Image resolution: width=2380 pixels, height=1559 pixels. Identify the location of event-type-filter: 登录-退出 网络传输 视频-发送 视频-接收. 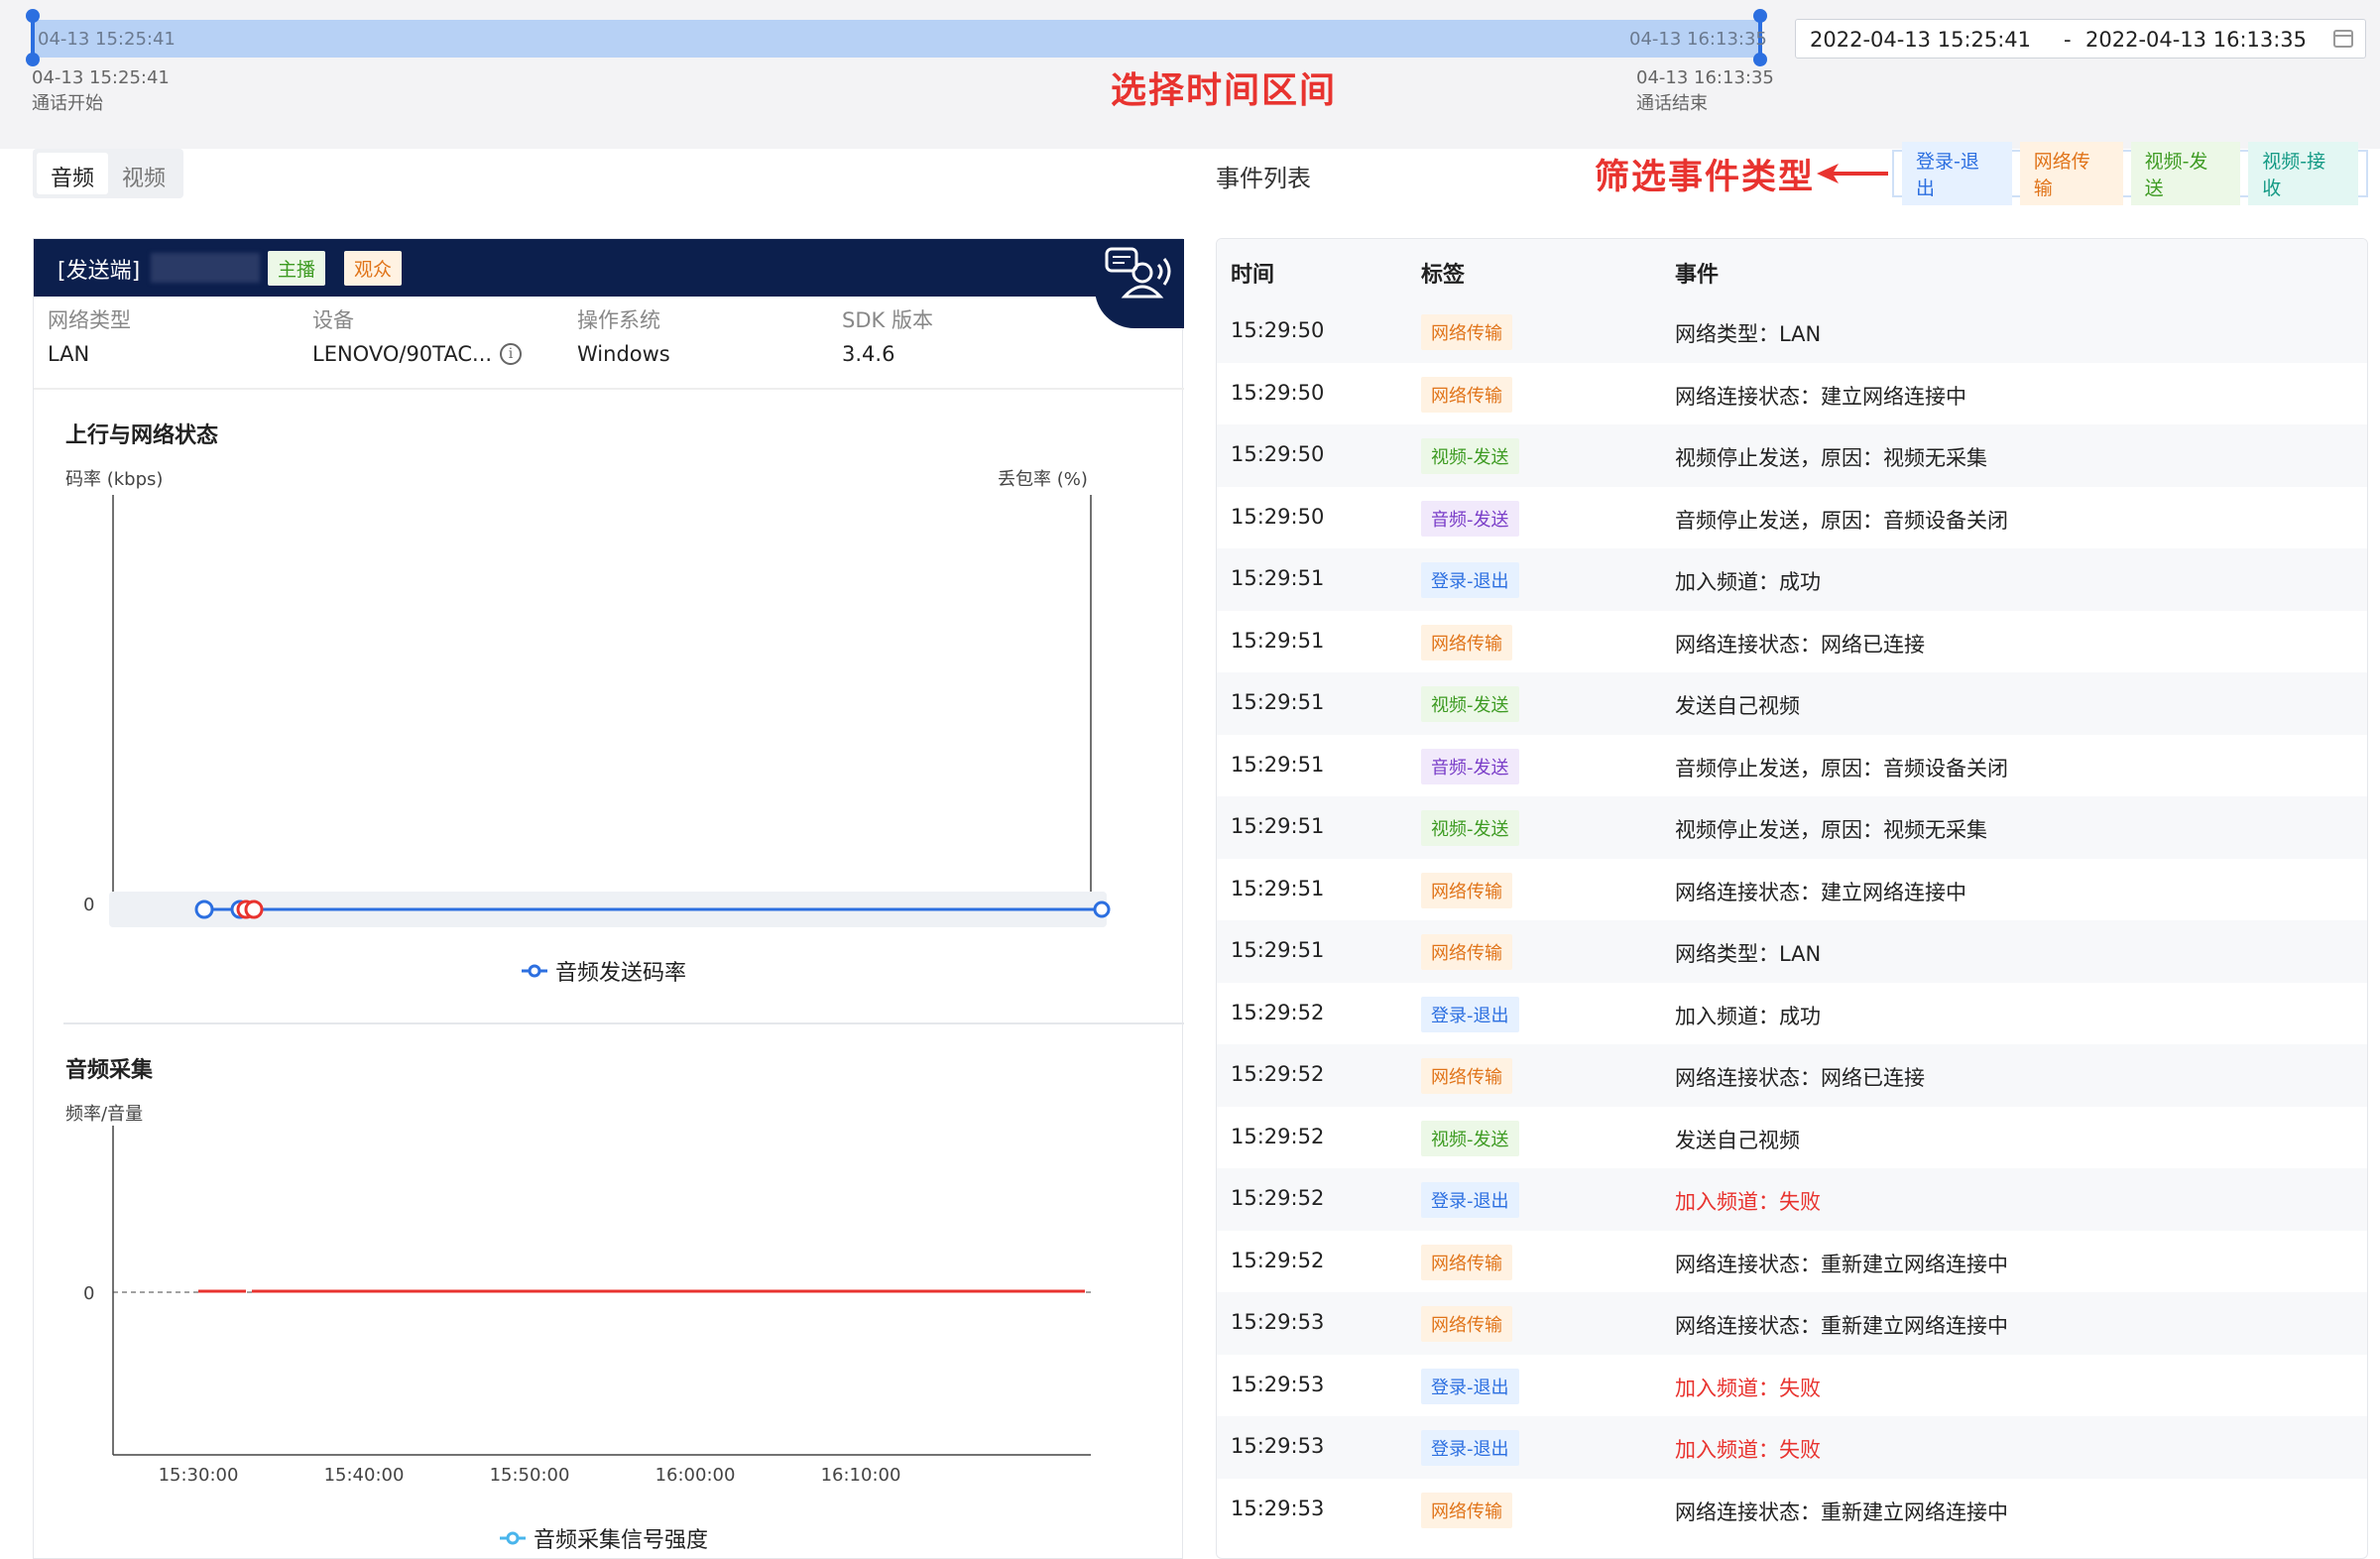
(2130, 173).